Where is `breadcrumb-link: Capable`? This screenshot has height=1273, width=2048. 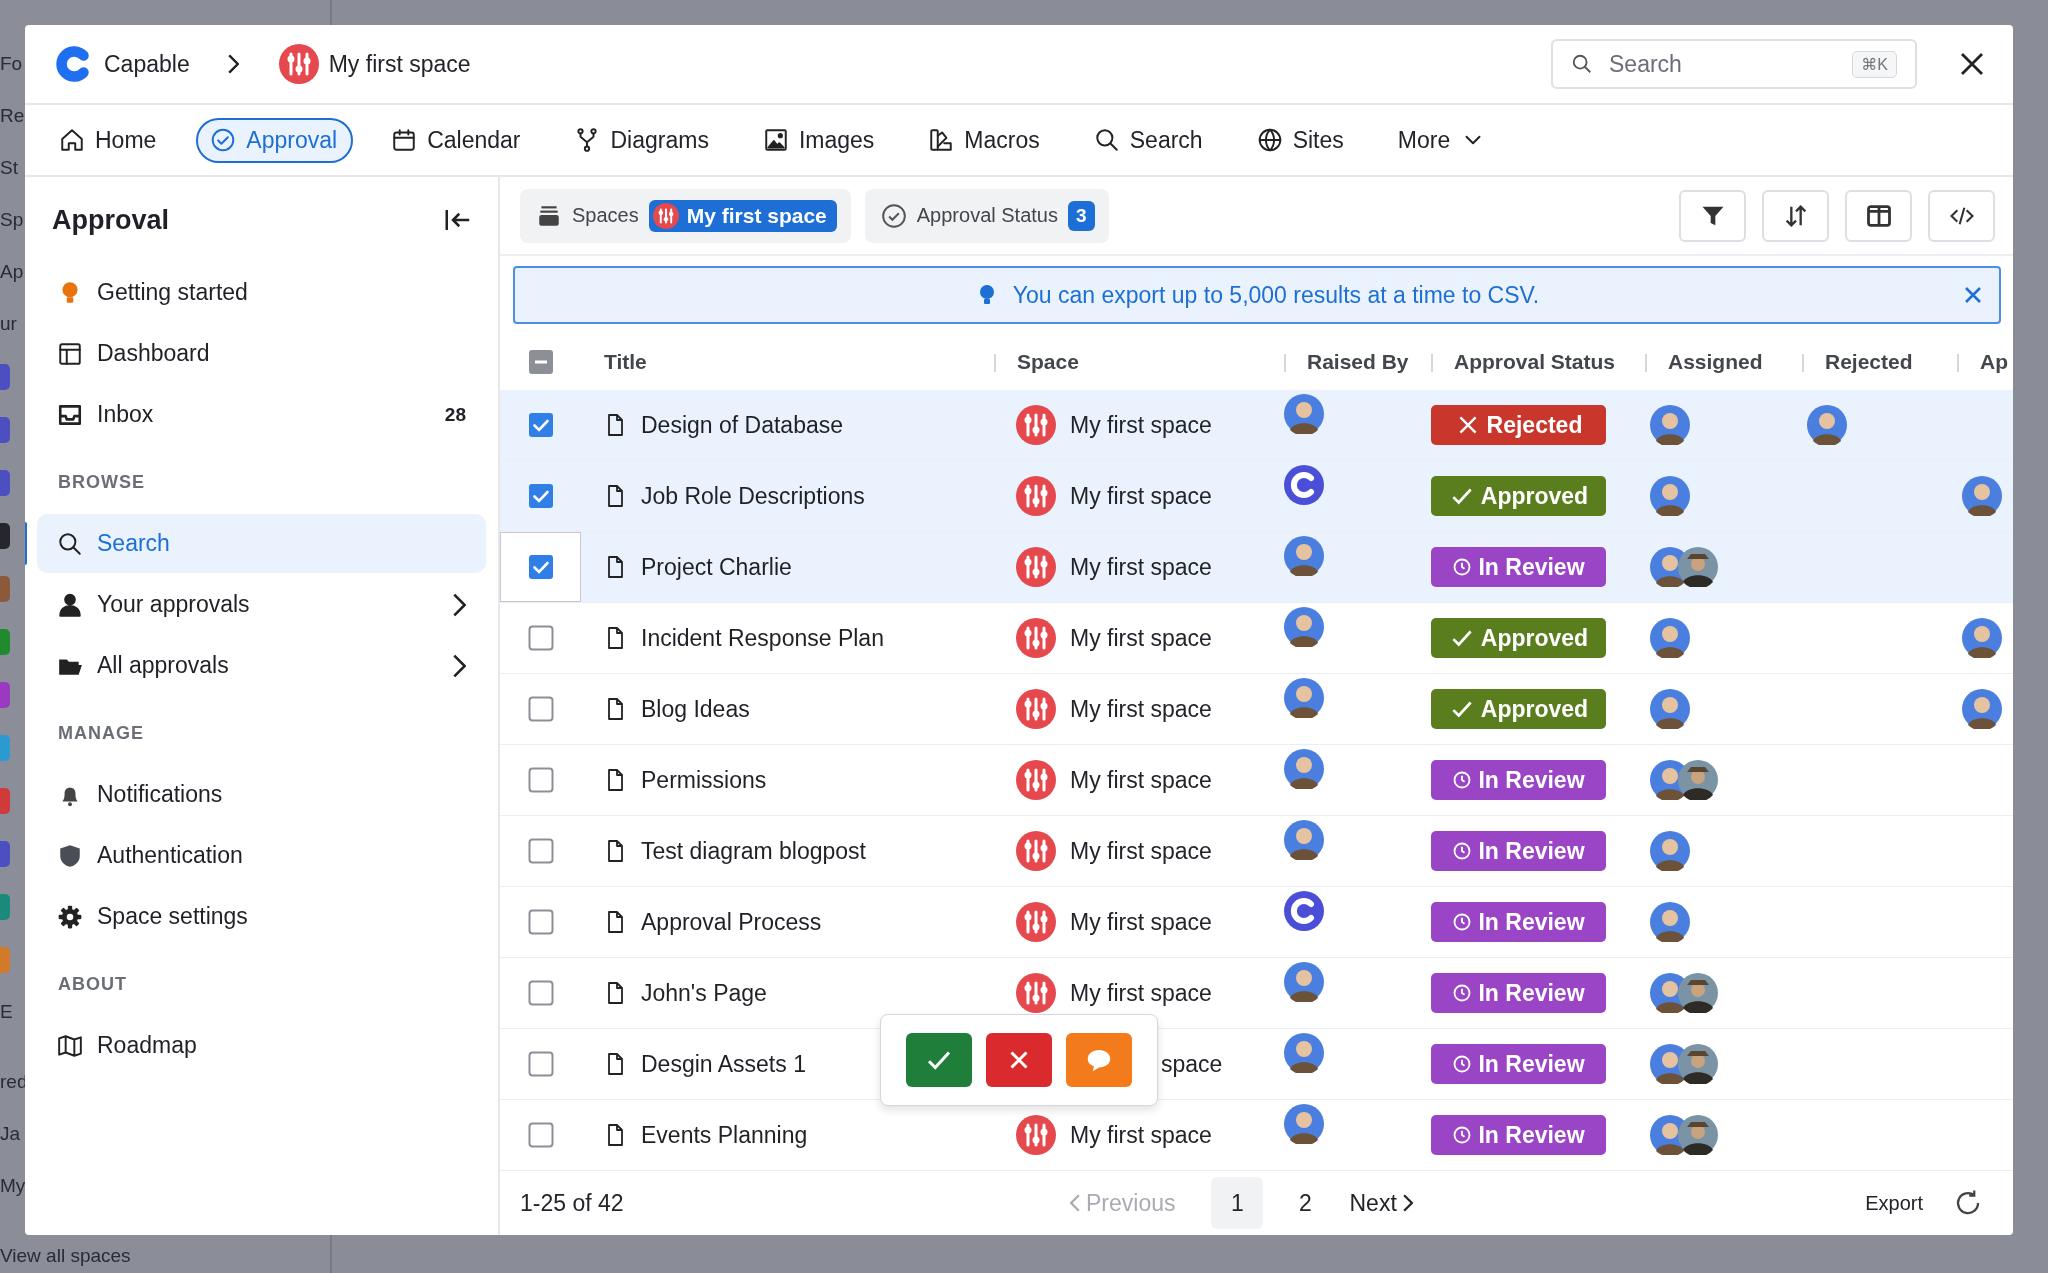
breadcrumb-link: Capable is located at coordinates (147, 64).